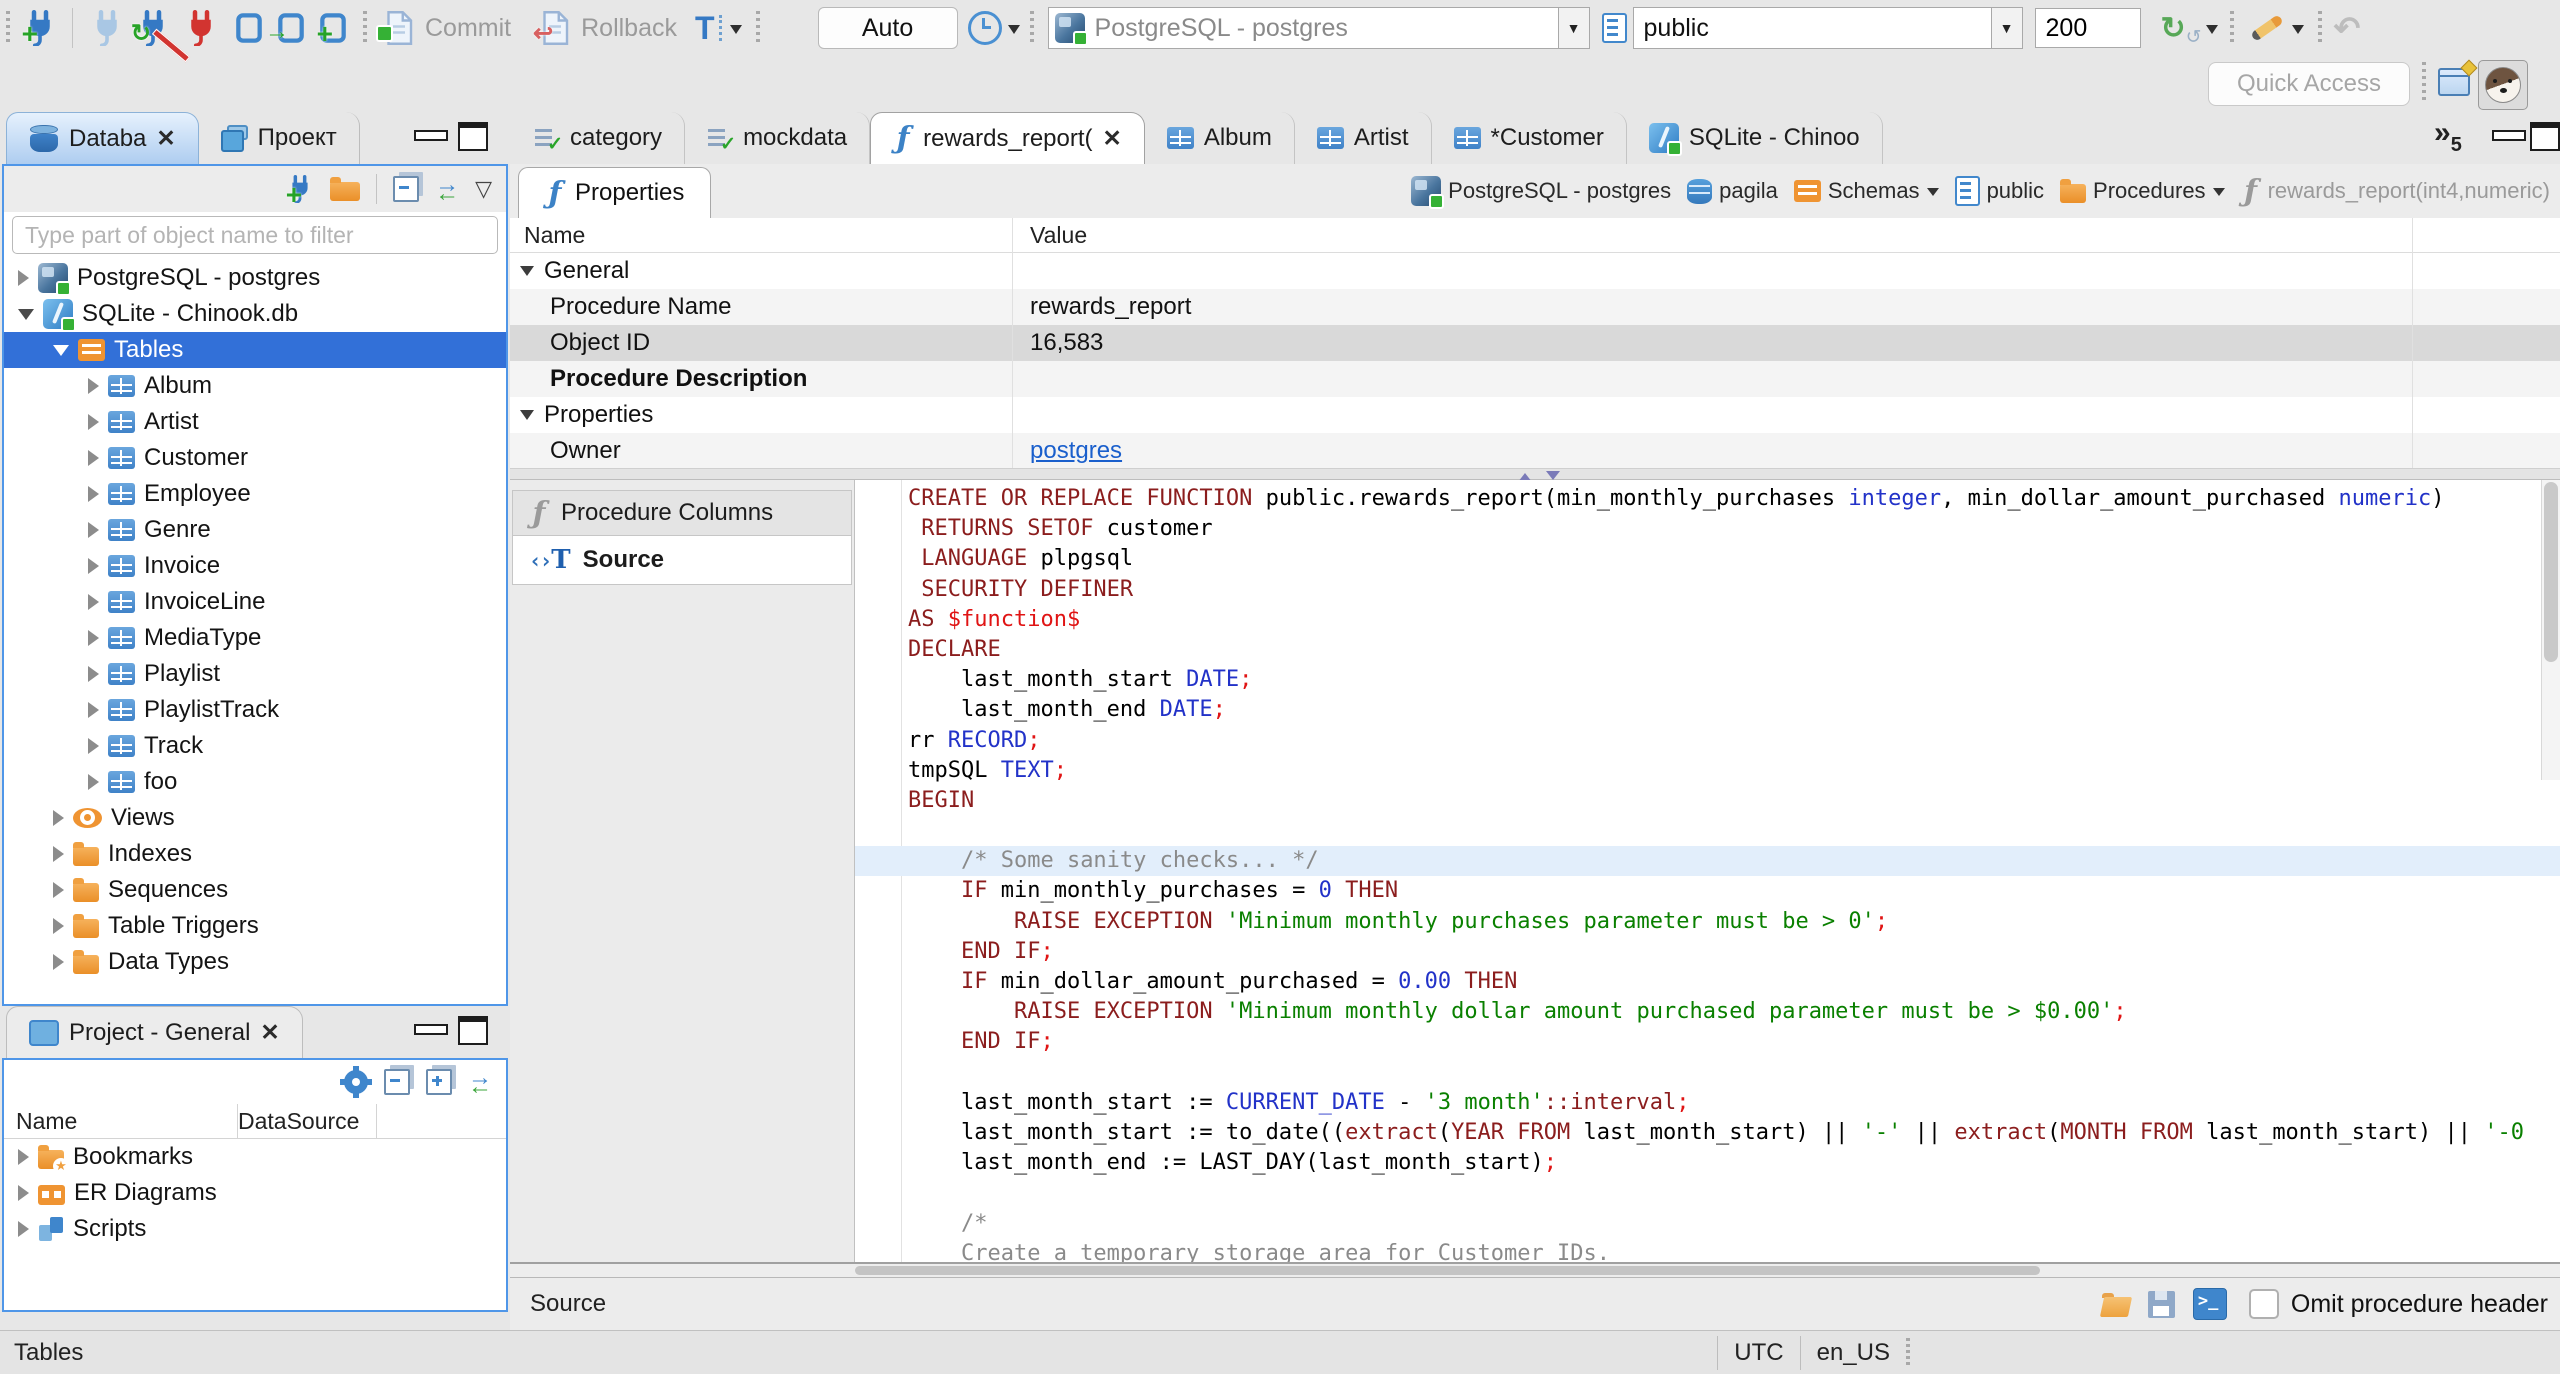 The height and width of the screenshot is (1374, 2560). I want to click on breadcrumb-item-schemas: Schemas, so click(1866, 191).